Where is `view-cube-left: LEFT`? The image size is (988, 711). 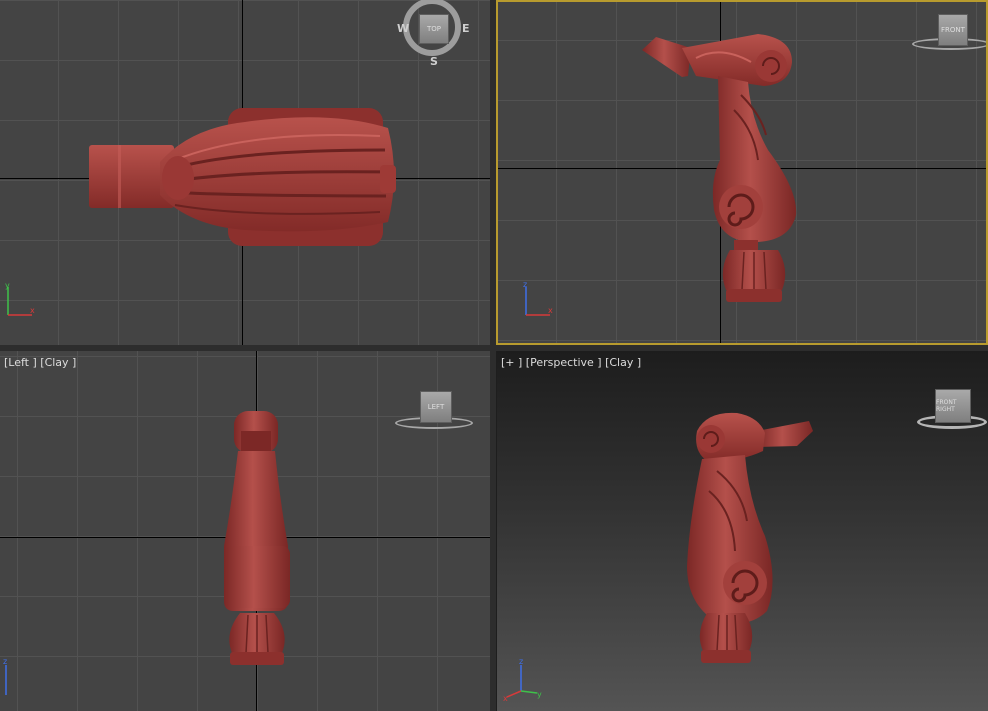
view-cube-left: LEFT is located at coordinates (435, 412).